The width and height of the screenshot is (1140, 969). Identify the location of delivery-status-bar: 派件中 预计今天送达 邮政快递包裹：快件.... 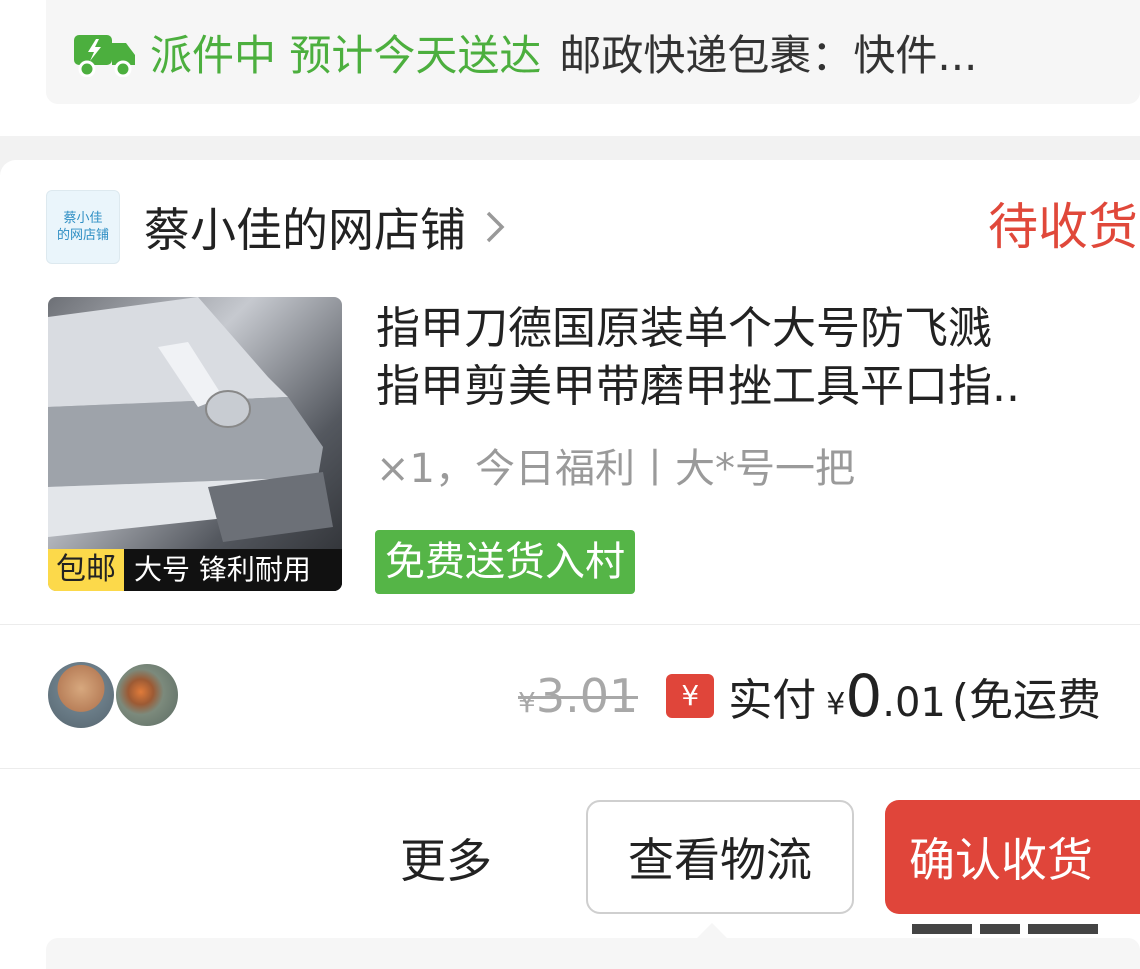
(593, 52).